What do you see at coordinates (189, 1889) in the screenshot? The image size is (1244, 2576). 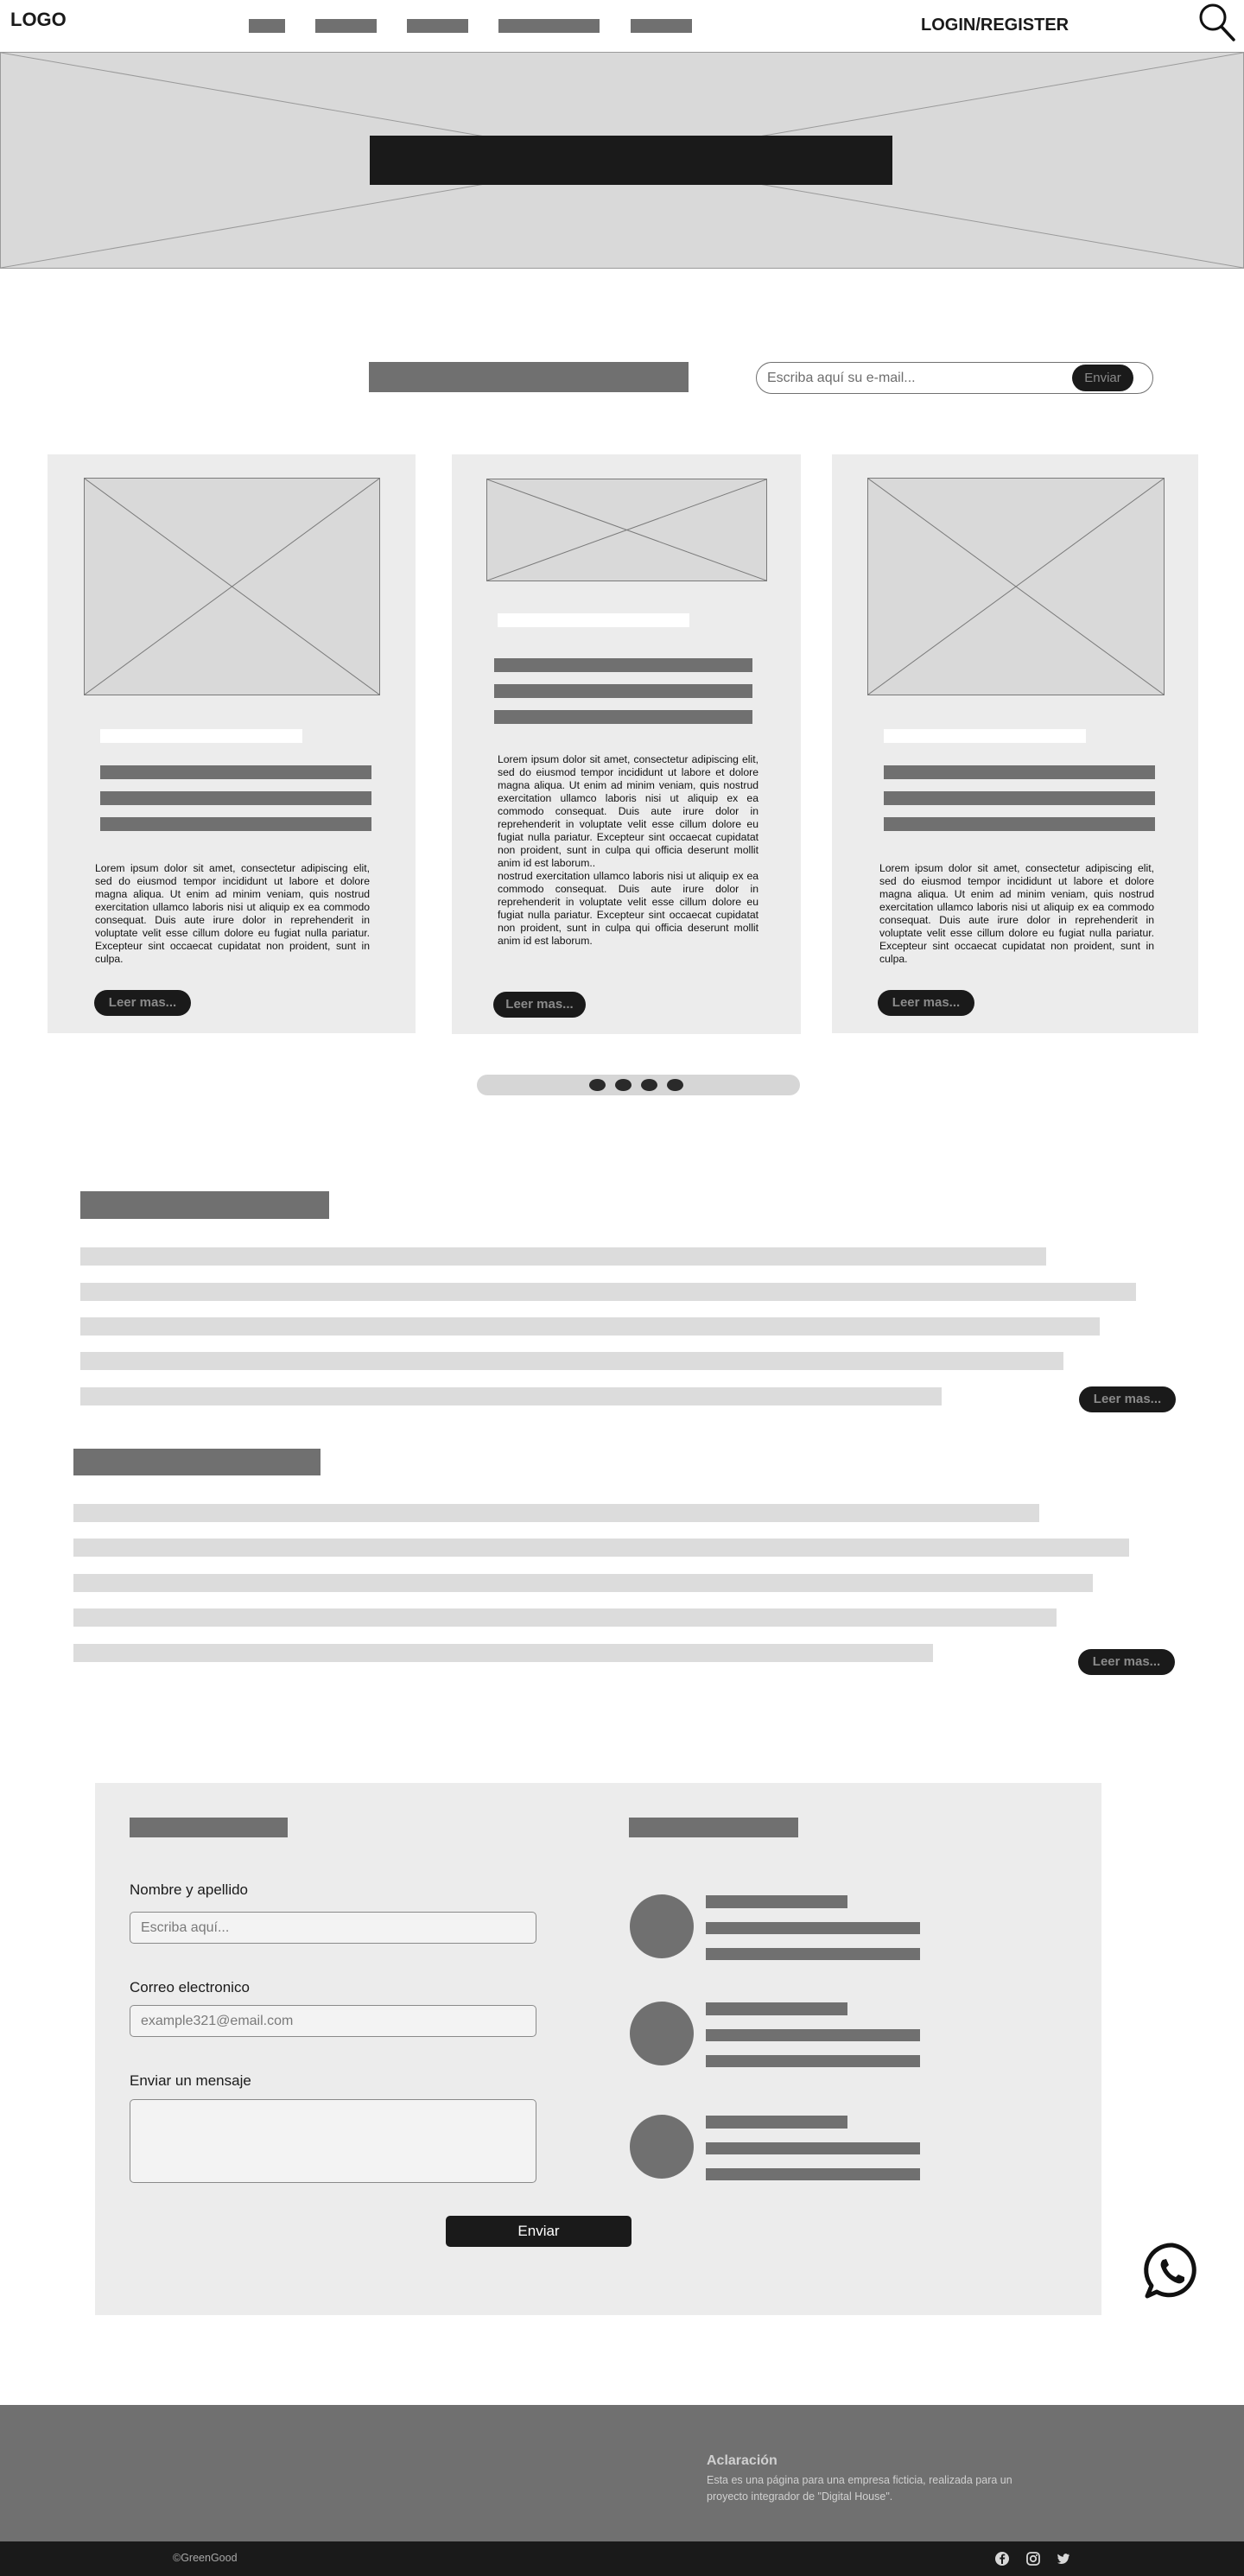 I see `name-label: Nombre y apellido` at bounding box center [189, 1889].